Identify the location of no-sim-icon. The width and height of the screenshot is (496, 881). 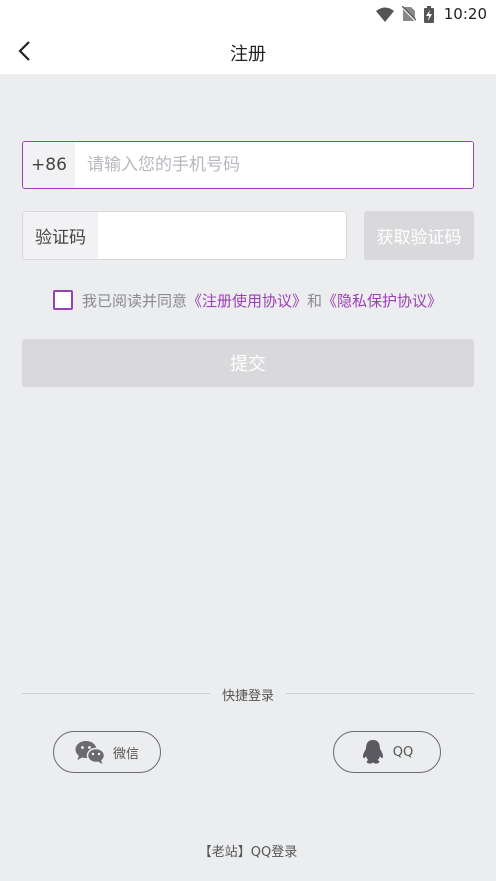
(408, 14).